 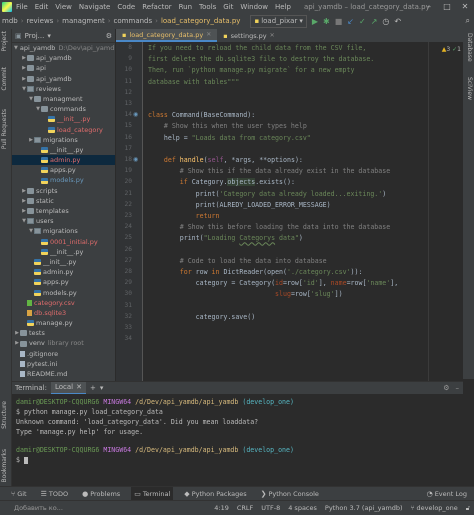 What do you see at coordinates (215, 494) in the screenshot?
I see `tool-window-python-packages: ◆ Python Packages` at bounding box center [215, 494].